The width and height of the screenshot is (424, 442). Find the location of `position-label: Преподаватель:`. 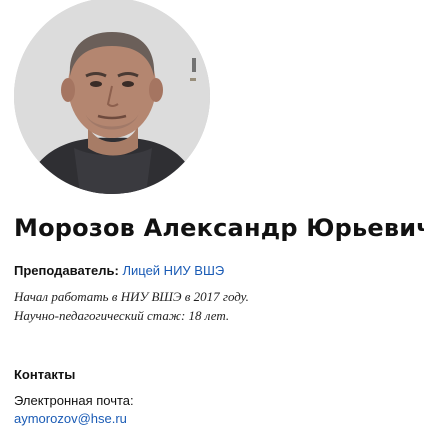

position-label: Преподаватель: is located at coordinates (66, 270).